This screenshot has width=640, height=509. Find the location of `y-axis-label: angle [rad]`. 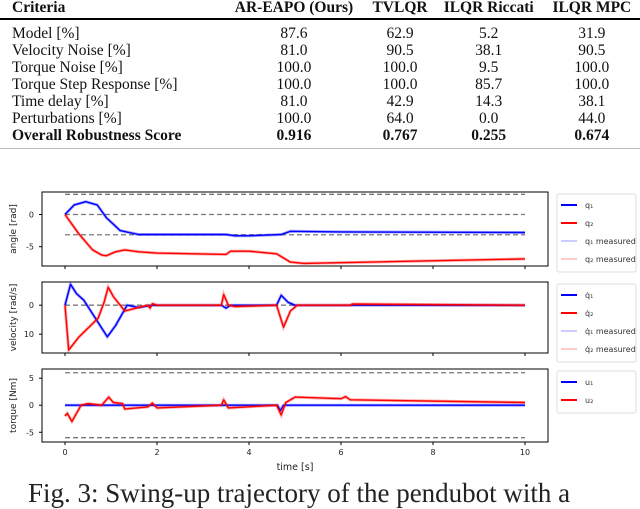

y-axis-label: angle [rad] is located at coordinates (14, 229).